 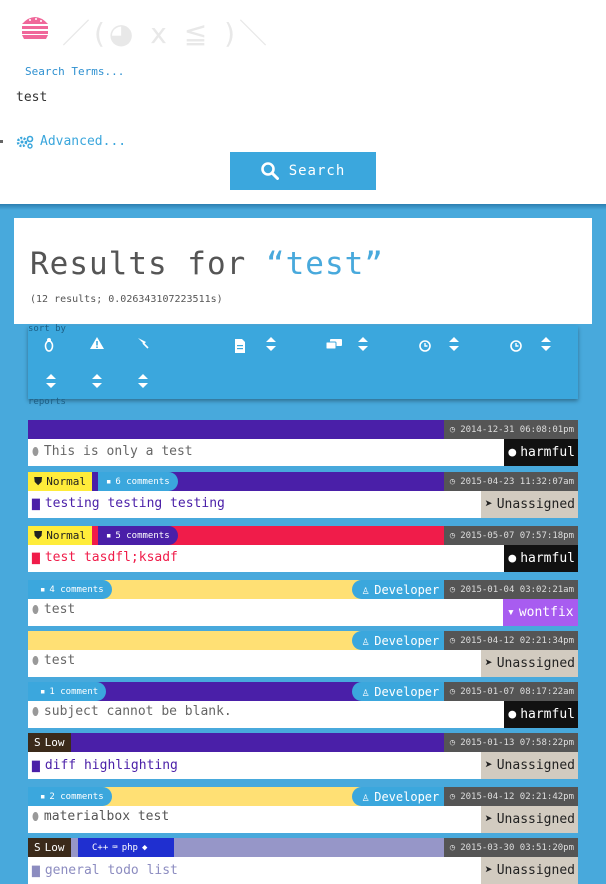 I want to click on comments-text: 6 comments, so click(x=142, y=481).